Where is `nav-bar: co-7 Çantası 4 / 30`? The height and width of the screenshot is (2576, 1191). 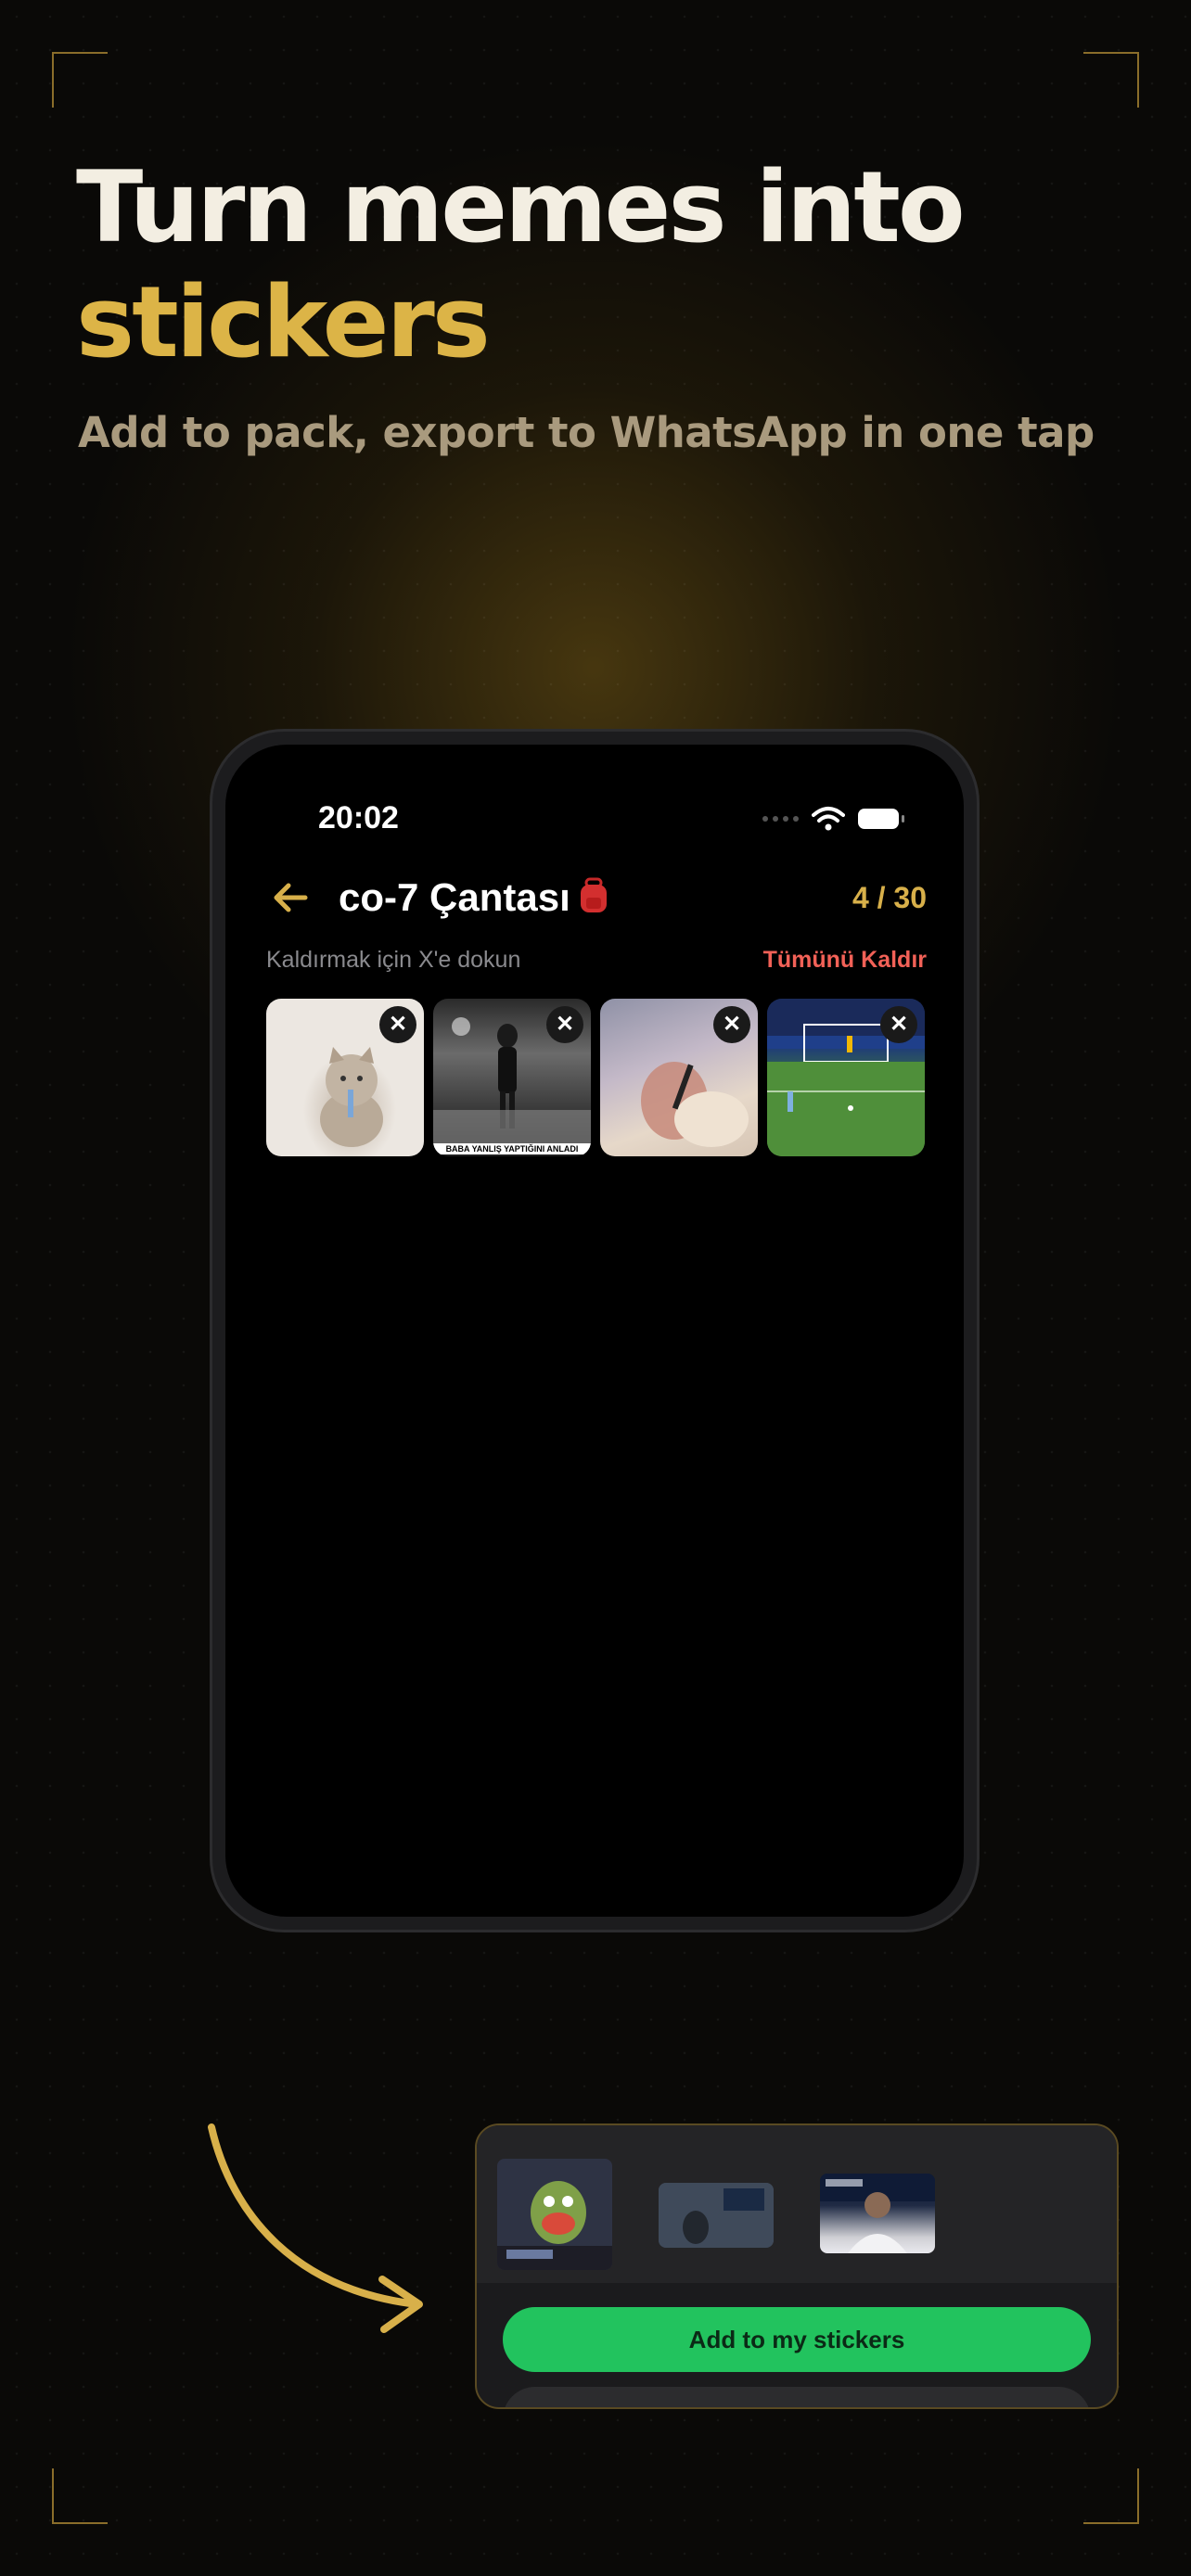 nav-bar: co-7 Çantası 4 / 30 is located at coordinates (597, 897).